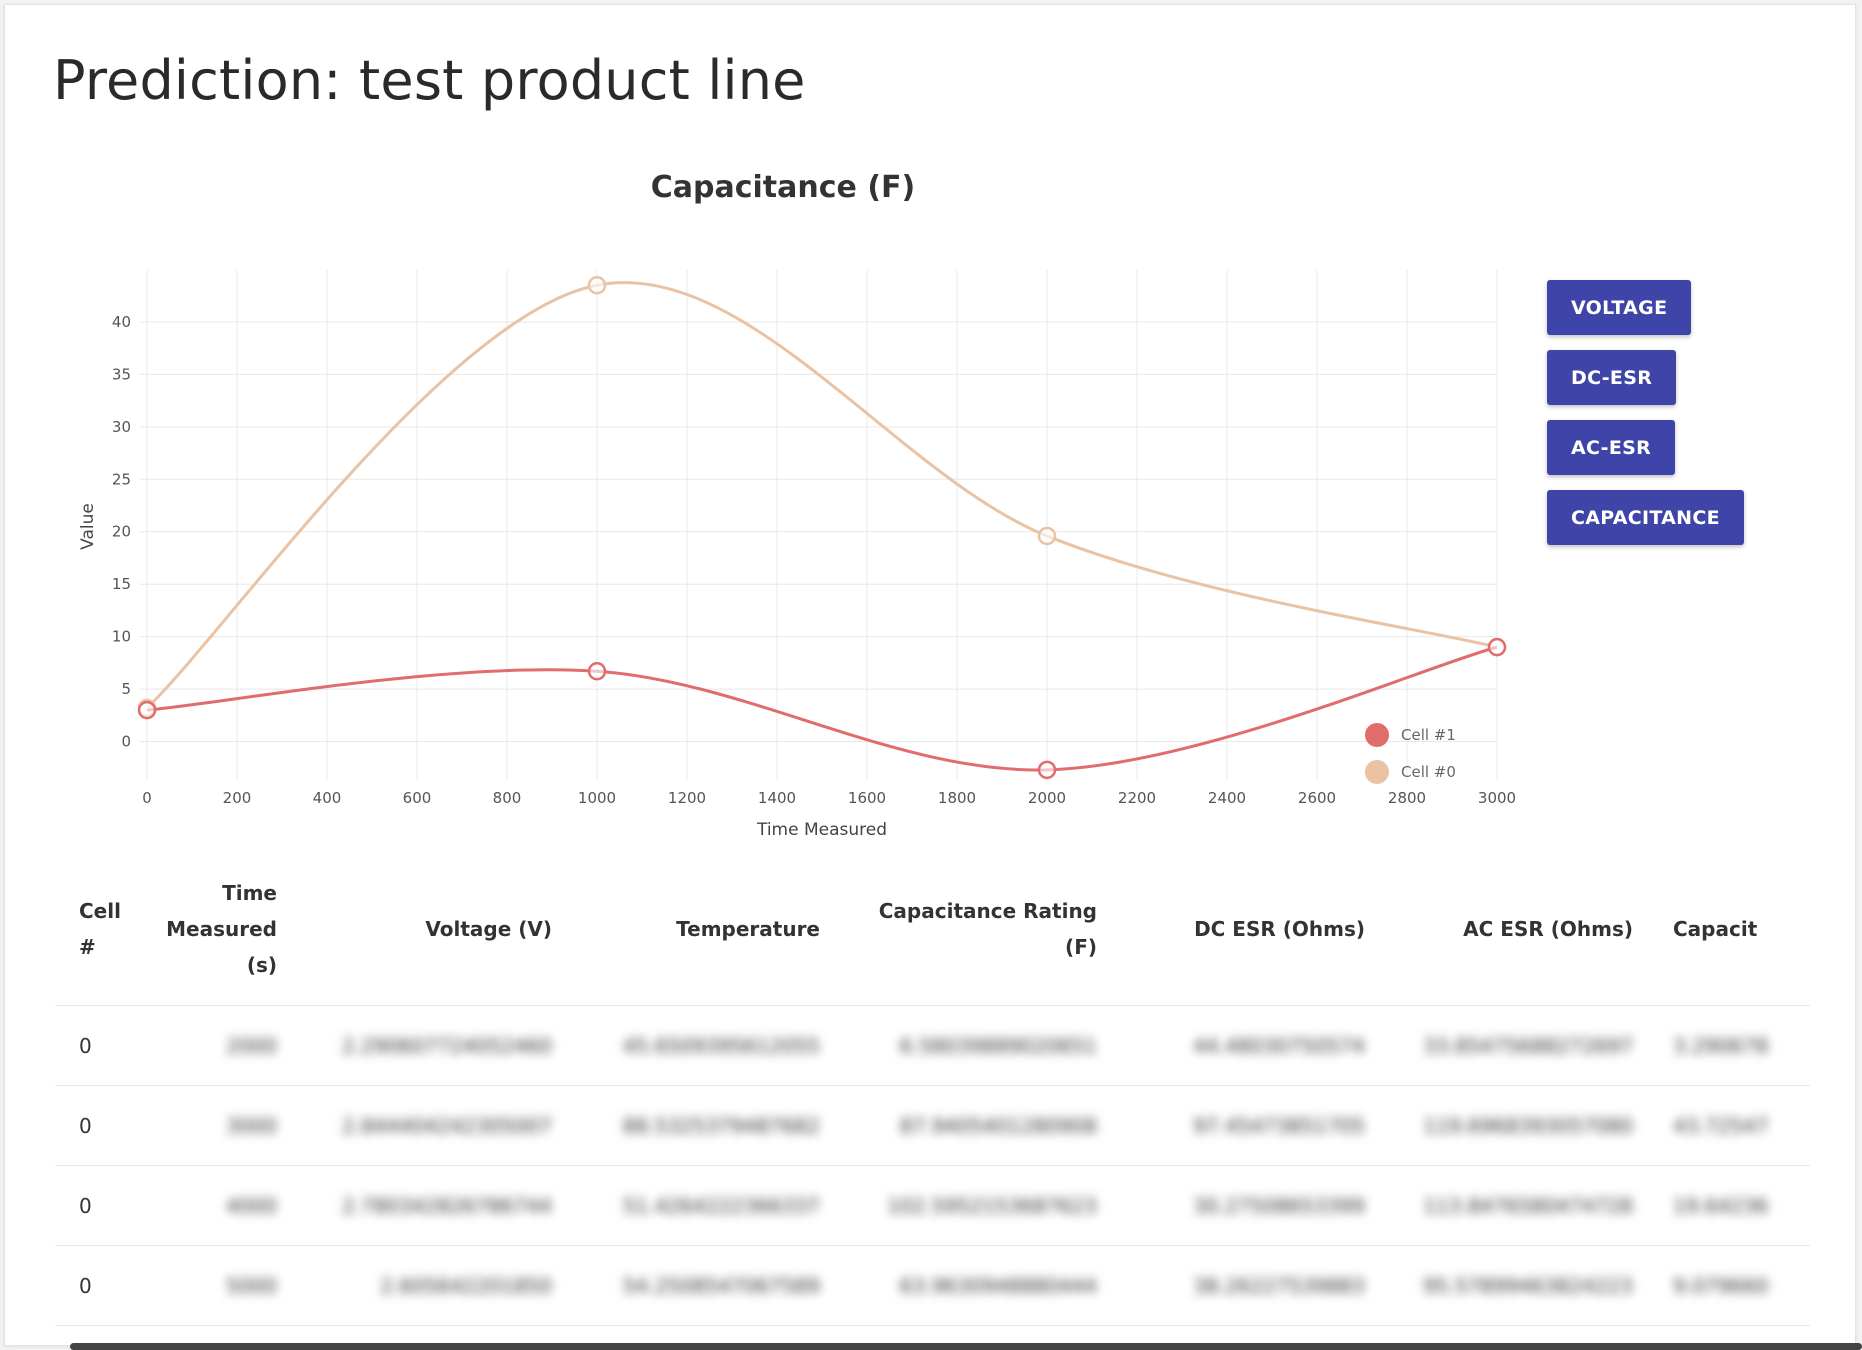 The height and width of the screenshot is (1350, 1862). What do you see at coordinates (706, 929) in the screenshot?
I see `column-header: Temperature` at bounding box center [706, 929].